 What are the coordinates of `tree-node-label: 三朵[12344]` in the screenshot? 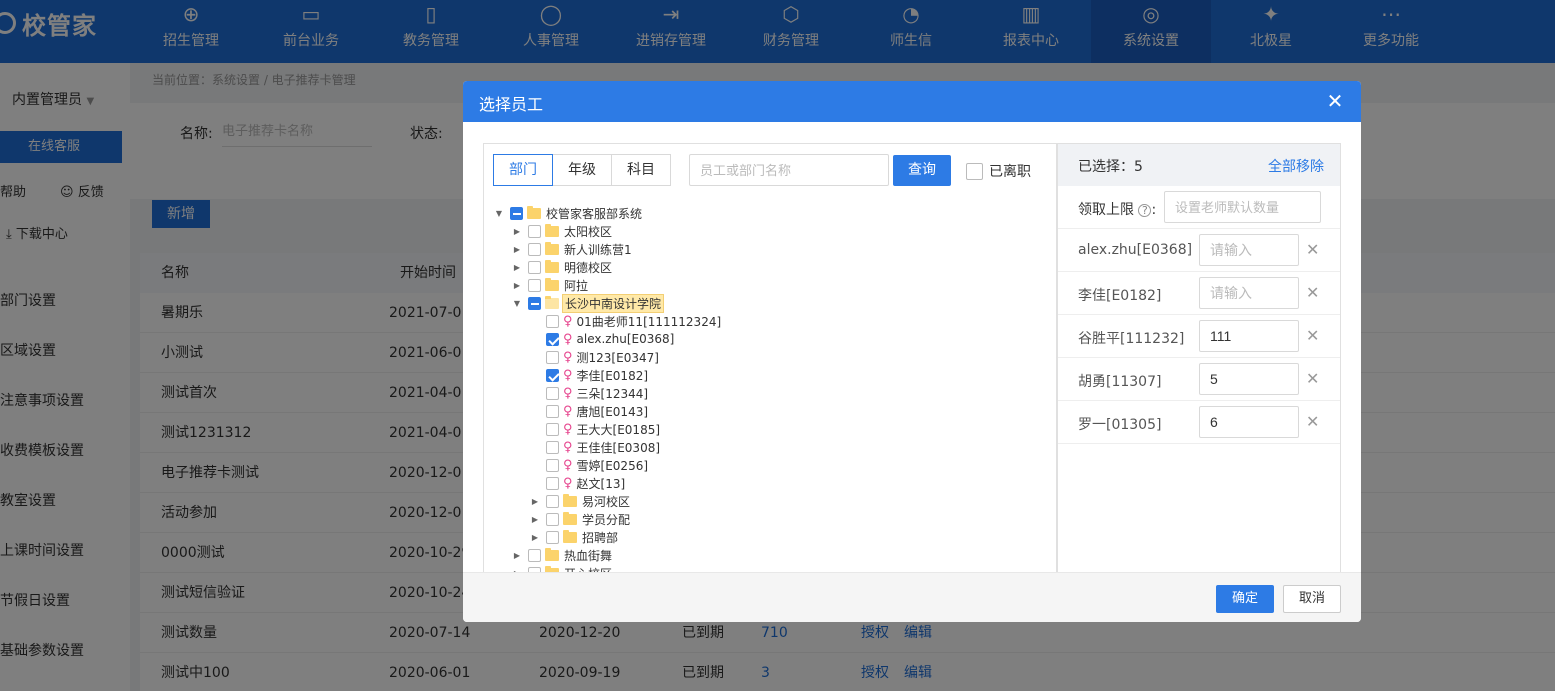 It's located at (612, 393).